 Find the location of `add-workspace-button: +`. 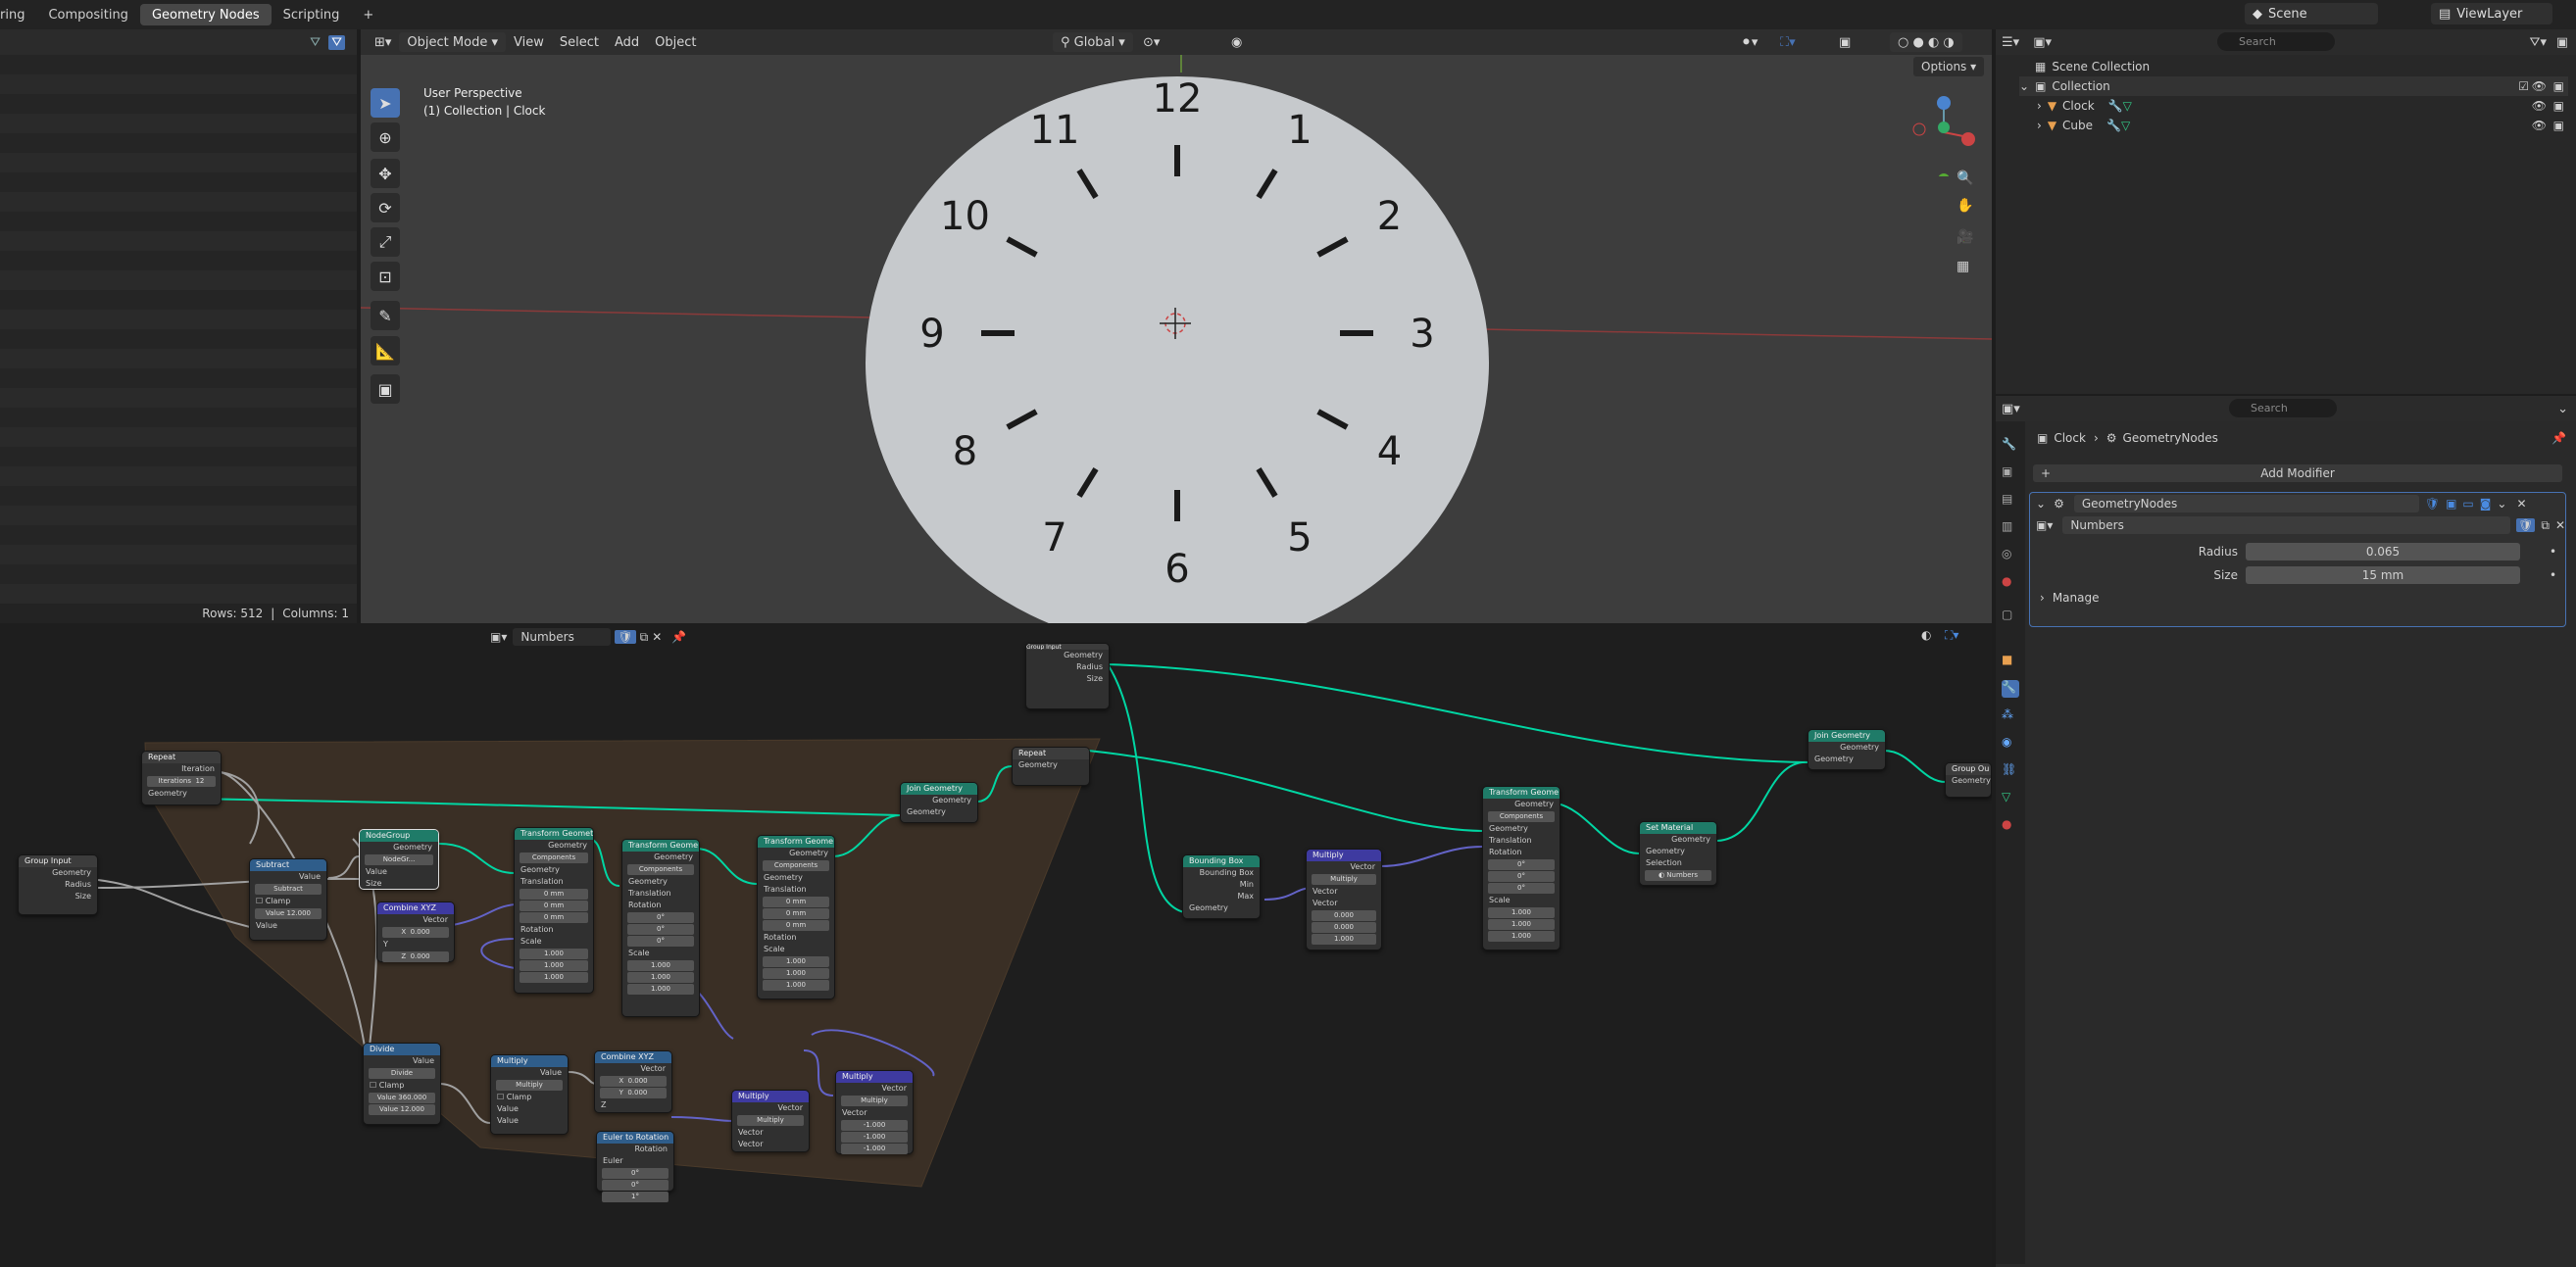

add-workspace-button: + is located at coordinates (368, 15).